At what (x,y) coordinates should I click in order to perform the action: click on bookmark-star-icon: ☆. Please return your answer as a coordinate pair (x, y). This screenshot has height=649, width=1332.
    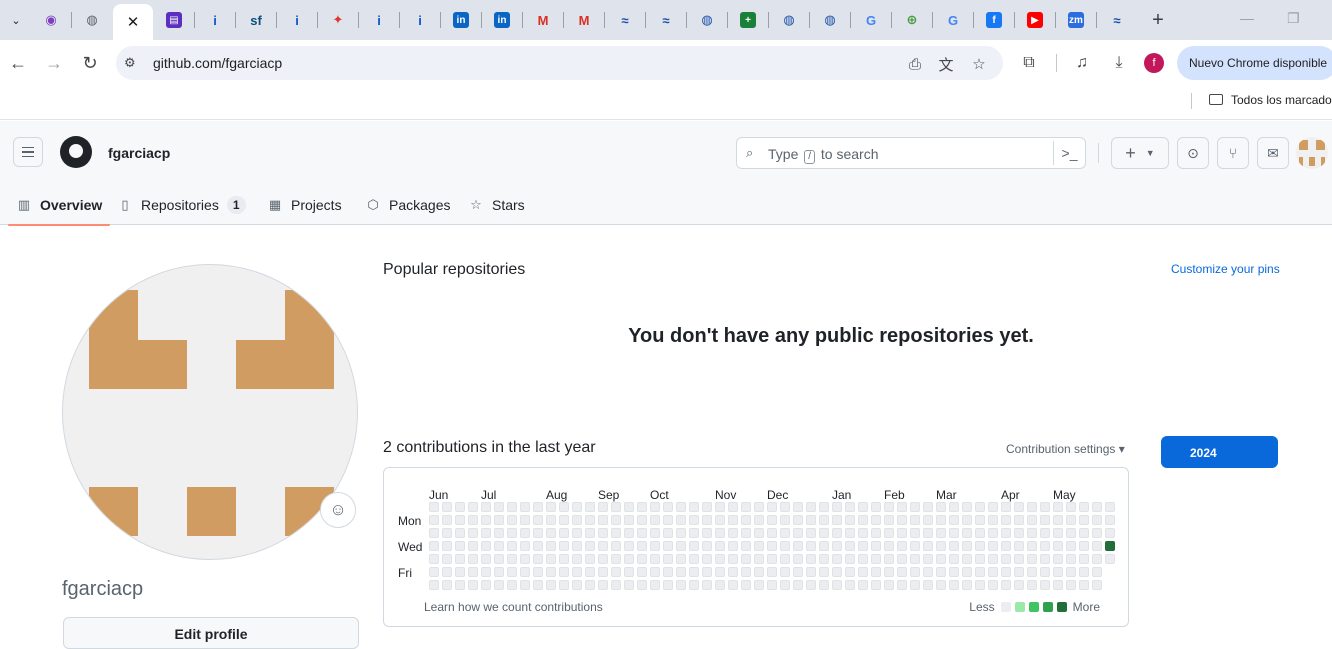
    Looking at the image, I should click on (979, 64).